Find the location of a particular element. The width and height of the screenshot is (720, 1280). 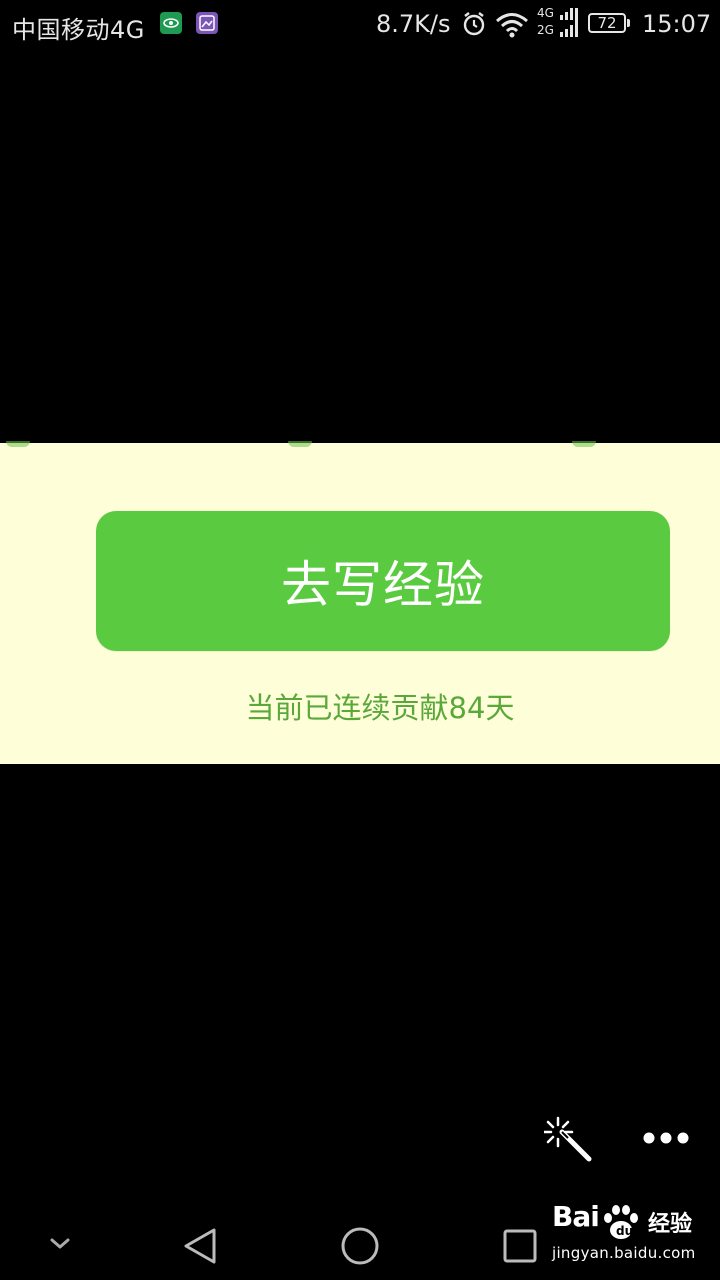

gallery-app-icon is located at coordinates (207, 23).